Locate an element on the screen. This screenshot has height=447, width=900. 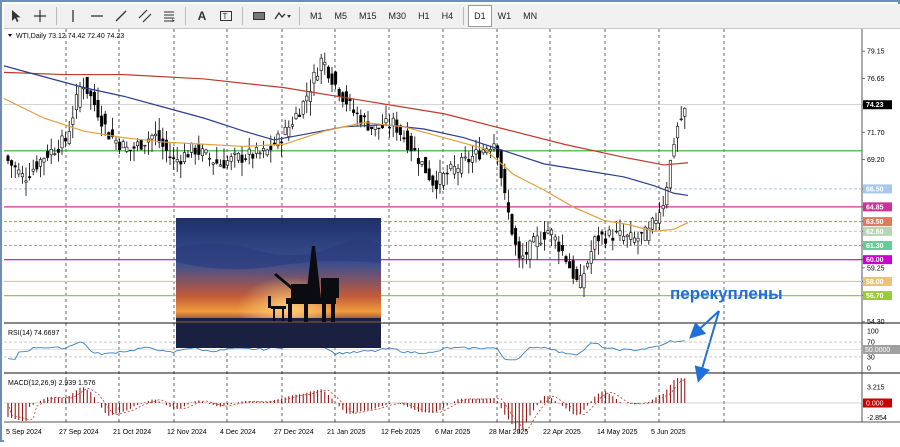
oil-rig-photo is located at coordinates (278, 283).